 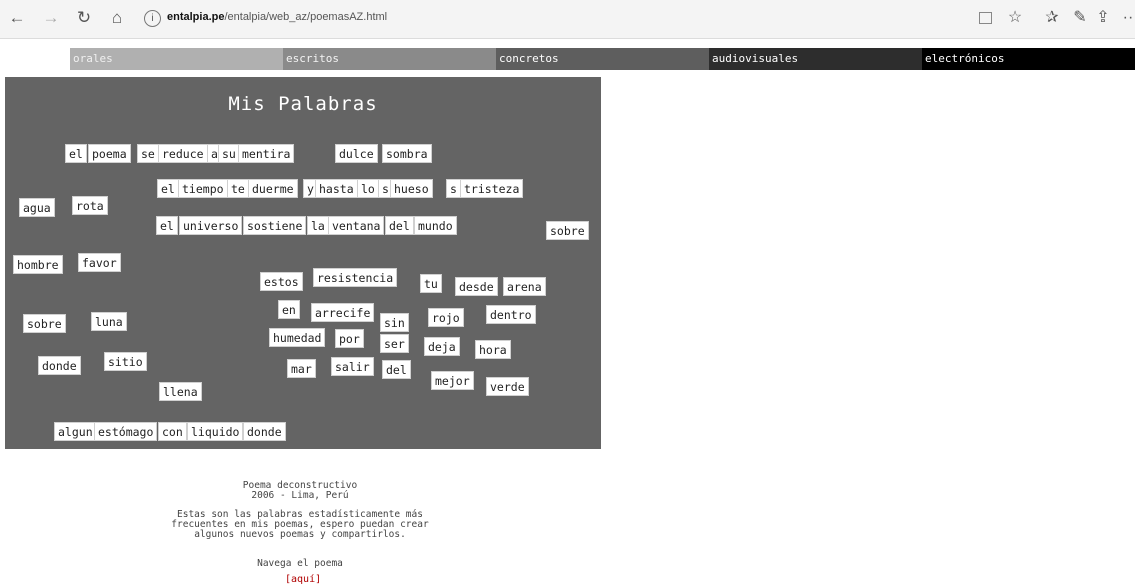 What do you see at coordinates (394, 322) in the screenshot?
I see `word-tile: sin` at bounding box center [394, 322].